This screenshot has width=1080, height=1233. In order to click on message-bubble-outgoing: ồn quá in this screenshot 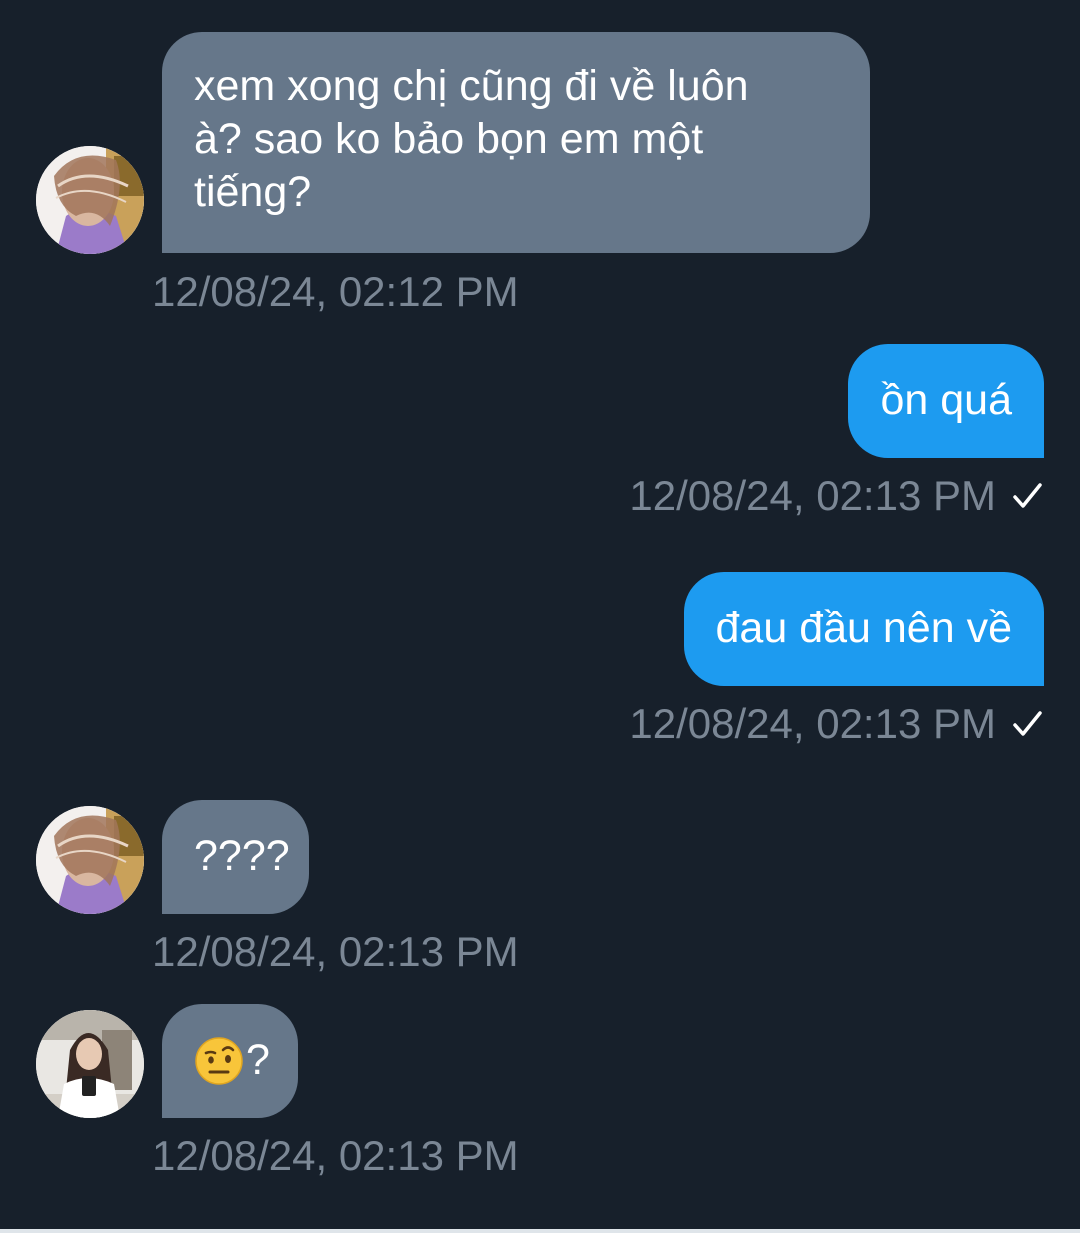, I will do `click(946, 401)`.